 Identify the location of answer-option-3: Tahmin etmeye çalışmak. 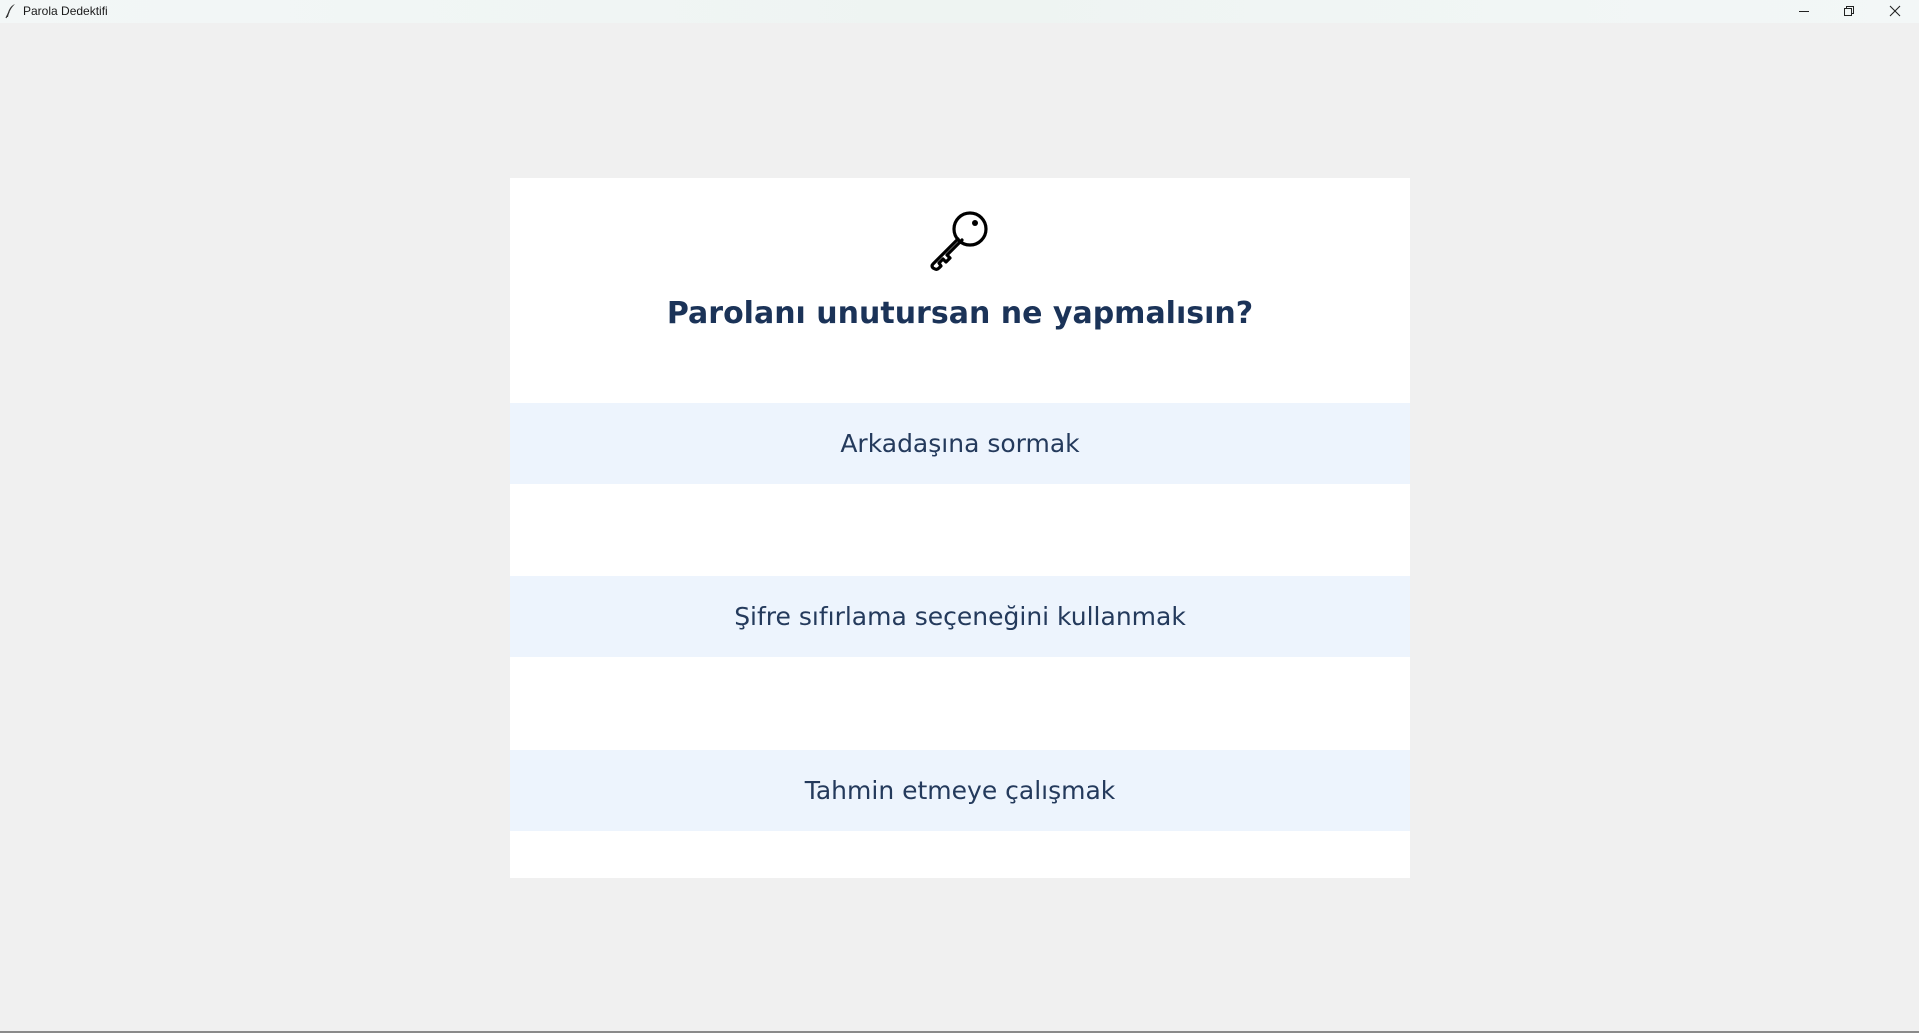
(960, 790).